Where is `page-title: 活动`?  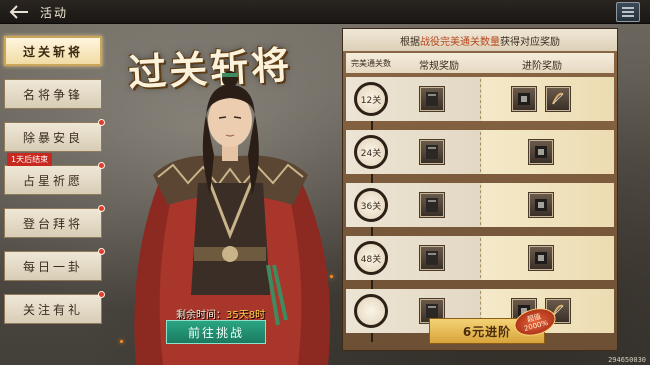
page-title: 活动 is located at coordinates (54, 13).